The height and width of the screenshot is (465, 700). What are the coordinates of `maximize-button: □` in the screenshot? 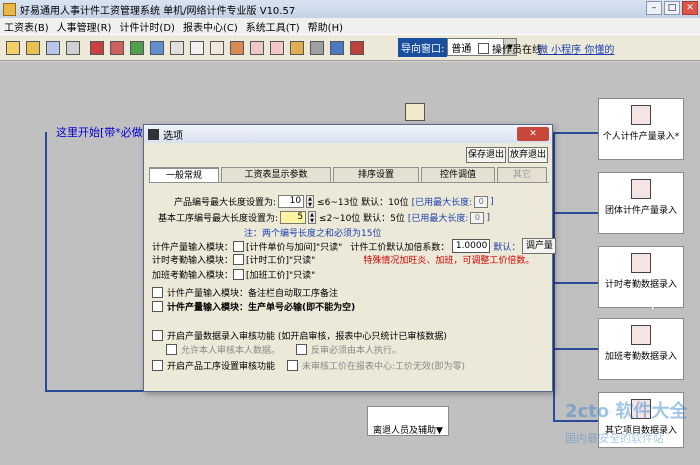 It's located at (672, 8).